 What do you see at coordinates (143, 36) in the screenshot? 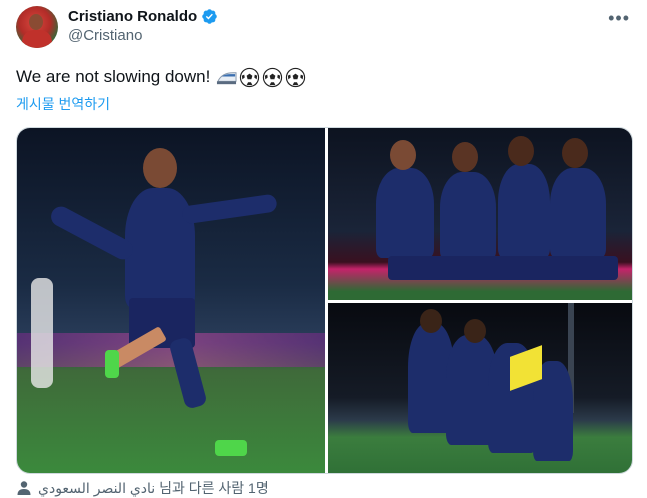
I see `author-handle: @Cristiano` at bounding box center [143, 36].